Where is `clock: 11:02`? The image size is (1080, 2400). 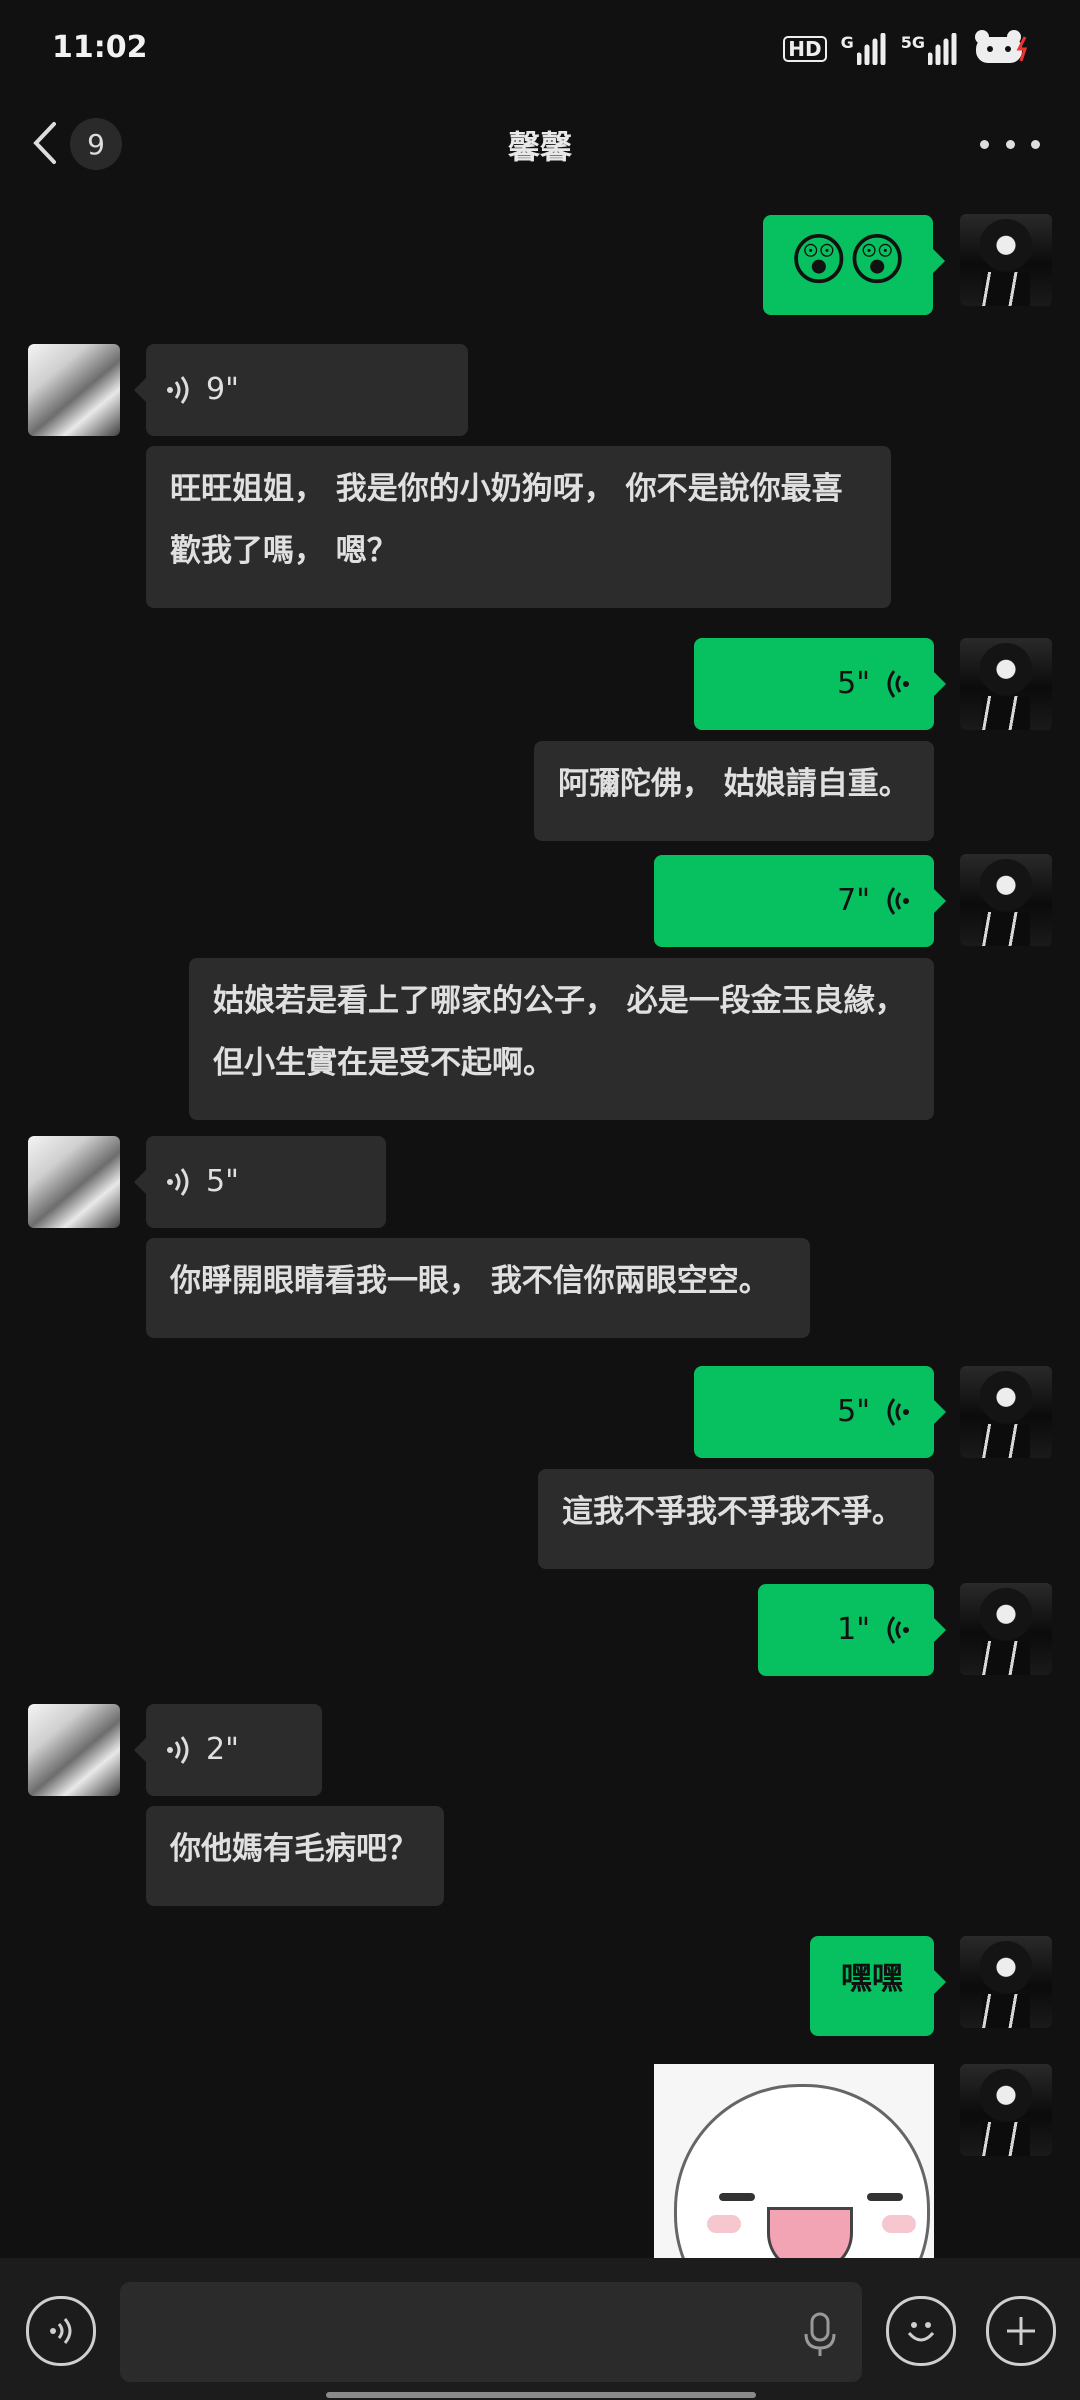
clock: 11:02 is located at coordinates (100, 47).